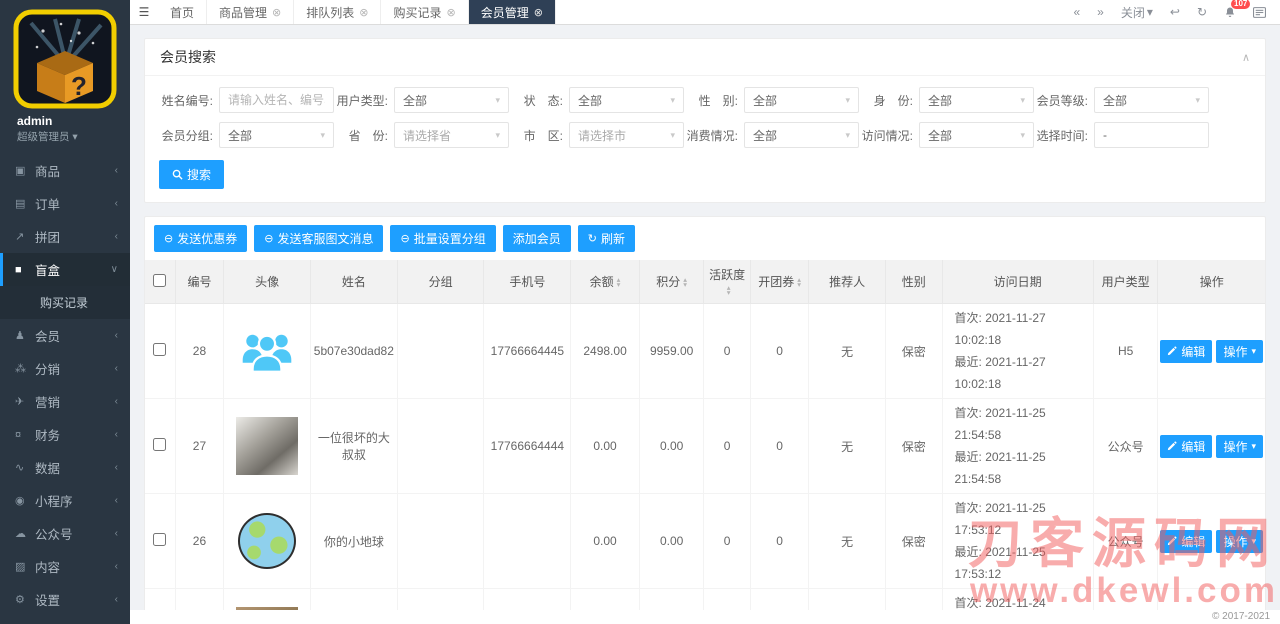 Image resolution: width=1280 pixels, height=624 pixels. Describe the element at coordinates (65, 302) in the screenshot. I see `sidebar-subitem-purchase-records: 购买记录` at that location.